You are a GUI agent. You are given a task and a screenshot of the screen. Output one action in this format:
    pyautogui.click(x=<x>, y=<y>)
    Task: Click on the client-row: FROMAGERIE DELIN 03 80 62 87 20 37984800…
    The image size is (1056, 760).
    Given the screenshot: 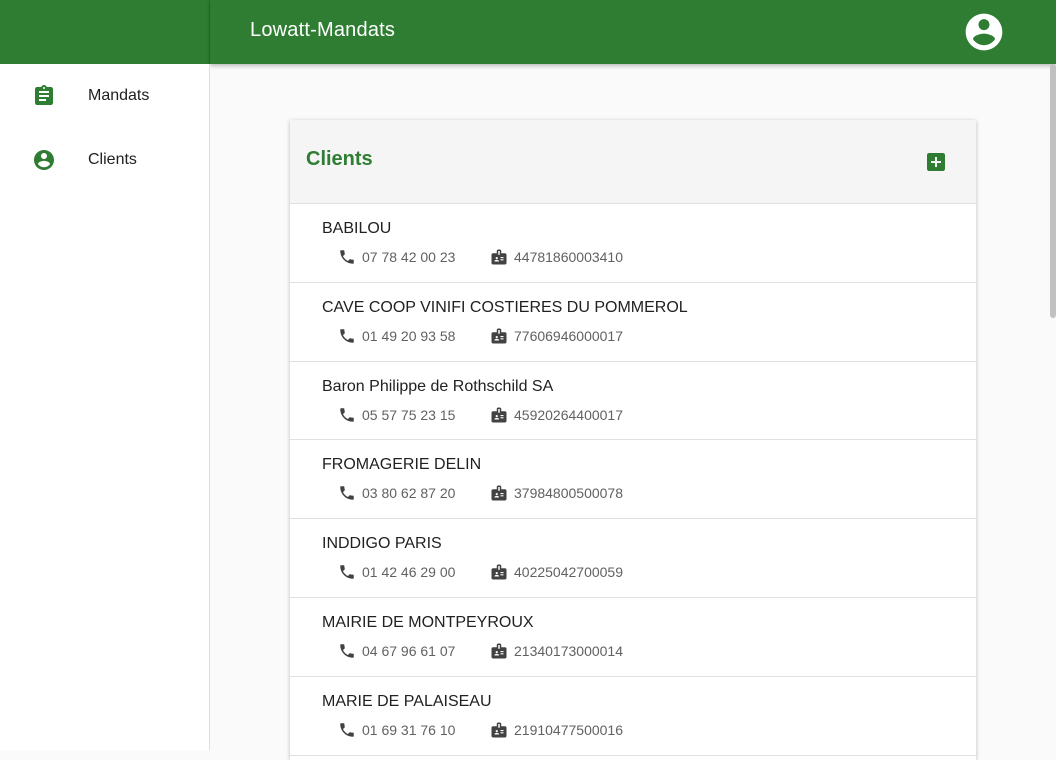 What is the action you would take?
    pyautogui.click(x=633, y=480)
    